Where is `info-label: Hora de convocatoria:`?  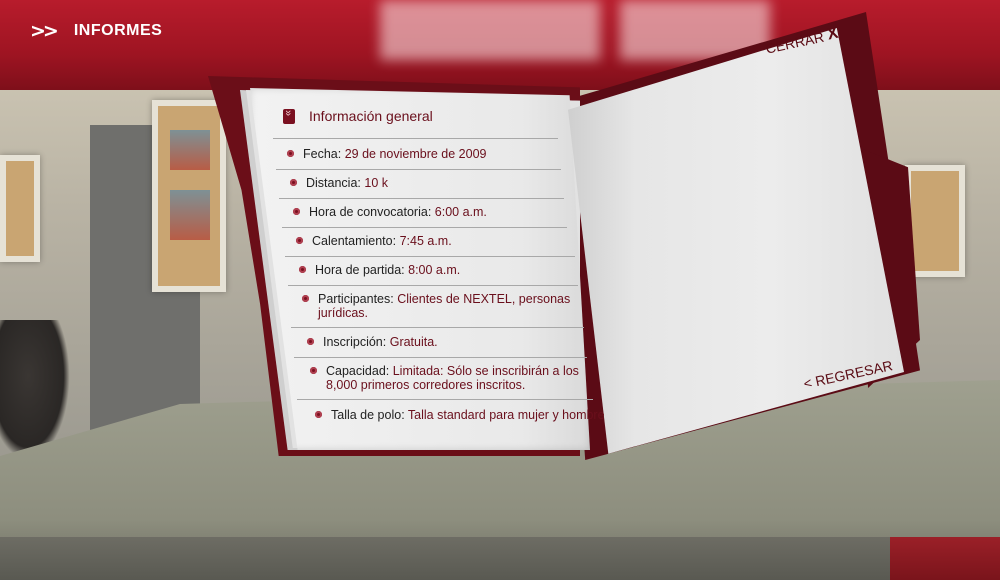
info-label: Hora de convocatoria: is located at coordinates (370, 212).